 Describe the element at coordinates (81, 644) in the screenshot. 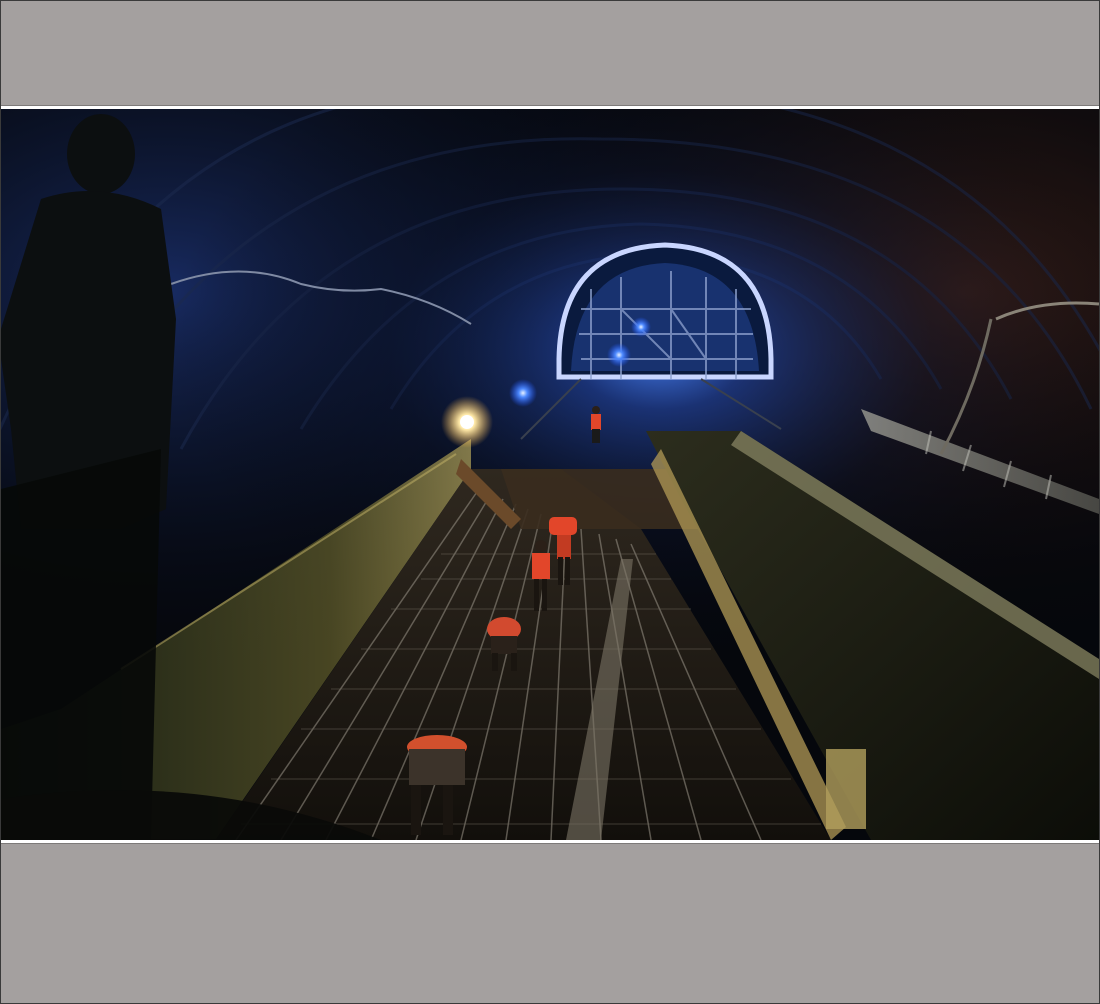

I see `foreground-shadow` at that location.